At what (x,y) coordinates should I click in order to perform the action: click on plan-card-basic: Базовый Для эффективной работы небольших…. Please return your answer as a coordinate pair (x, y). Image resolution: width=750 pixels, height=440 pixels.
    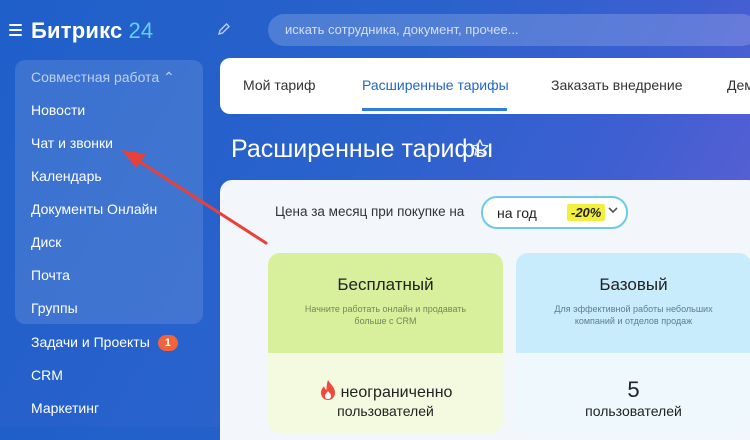
    Looking at the image, I should click on (633, 343).